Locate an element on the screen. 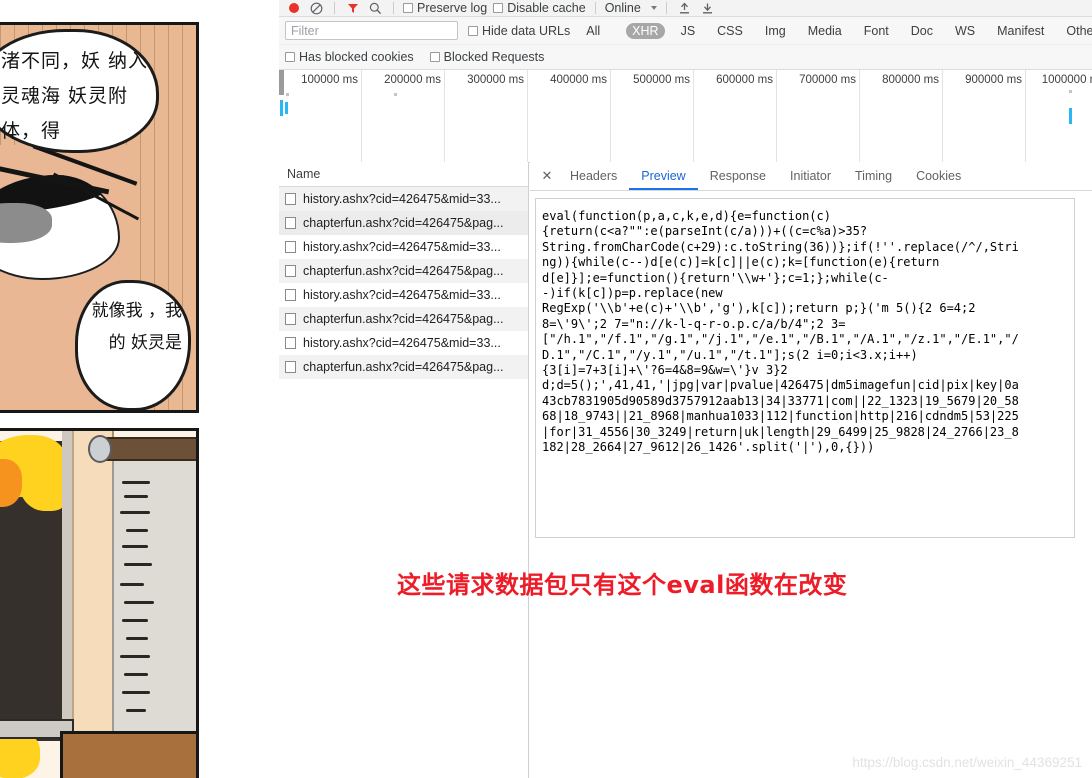  type-filter-ws: WS is located at coordinates (965, 31).